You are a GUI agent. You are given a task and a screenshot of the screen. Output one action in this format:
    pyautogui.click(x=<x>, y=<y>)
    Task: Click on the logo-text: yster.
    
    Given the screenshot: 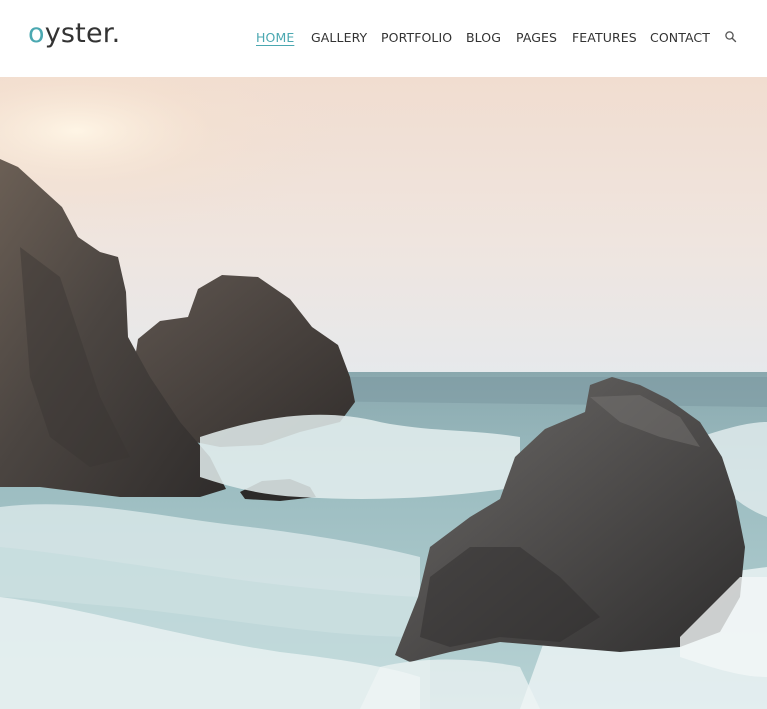 What is the action you would take?
    pyautogui.click(x=82, y=33)
    